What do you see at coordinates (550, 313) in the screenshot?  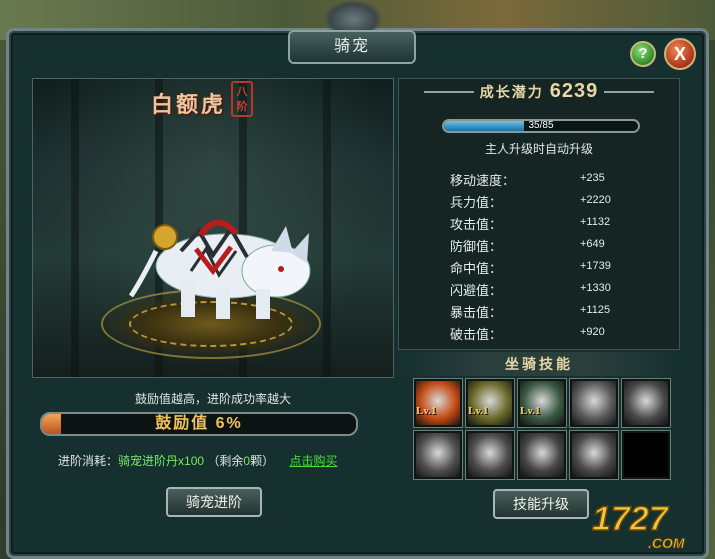 I see `stat-row: 暴击值： +1125` at bounding box center [550, 313].